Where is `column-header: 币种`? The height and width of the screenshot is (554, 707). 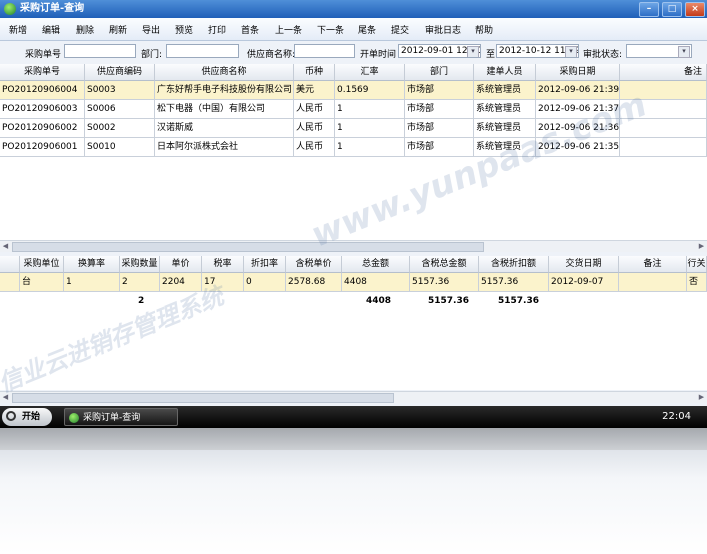 column-header: 币种 is located at coordinates (314, 72).